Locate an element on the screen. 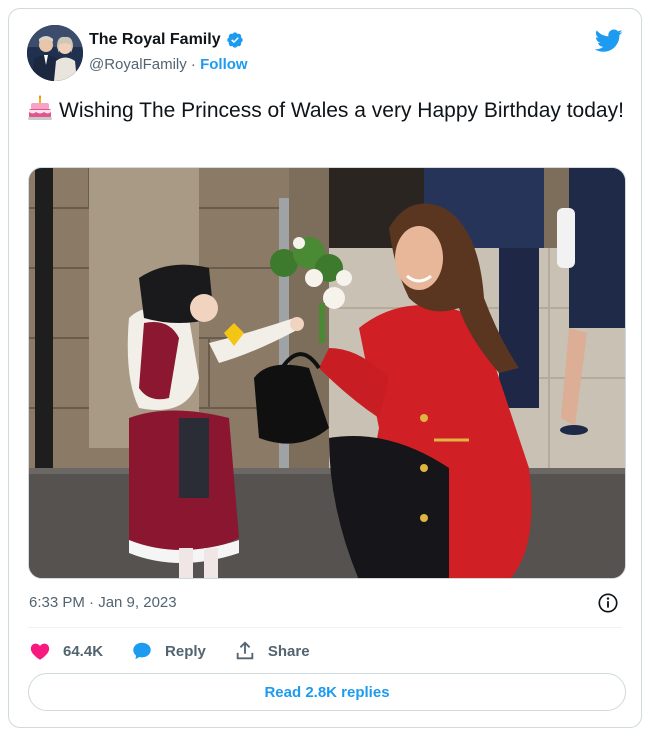 The width and height of the screenshot is (650, 735). verified-badge-icon is located at coordinates (234, 40).